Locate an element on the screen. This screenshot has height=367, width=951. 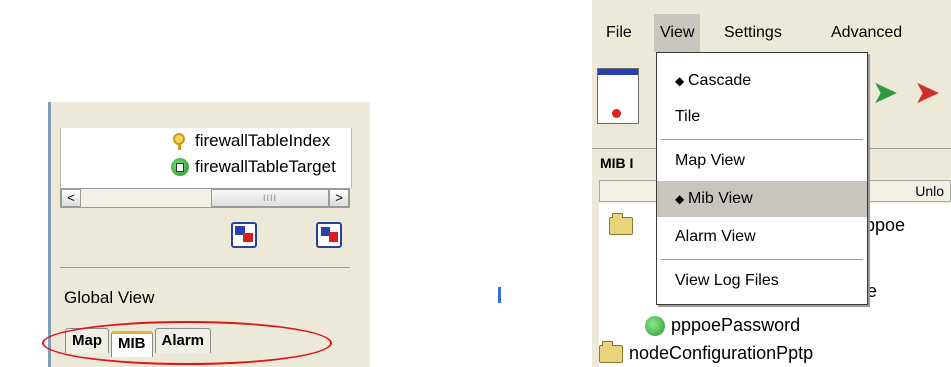
tile-button is located at coordinates (329, 235).